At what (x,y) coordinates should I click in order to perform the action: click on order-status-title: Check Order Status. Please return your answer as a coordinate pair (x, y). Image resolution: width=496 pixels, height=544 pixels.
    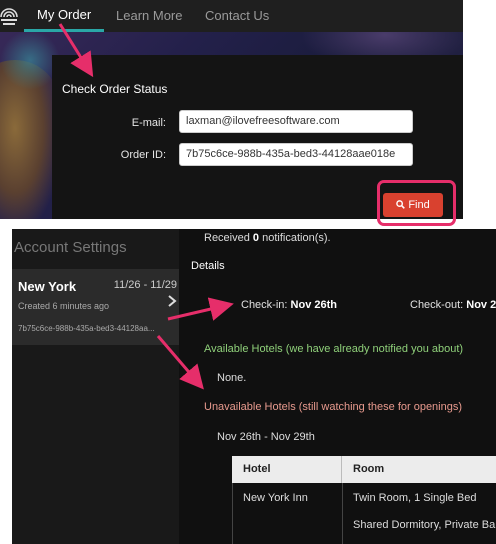
    Looking at the image, I should click on (115, 89).